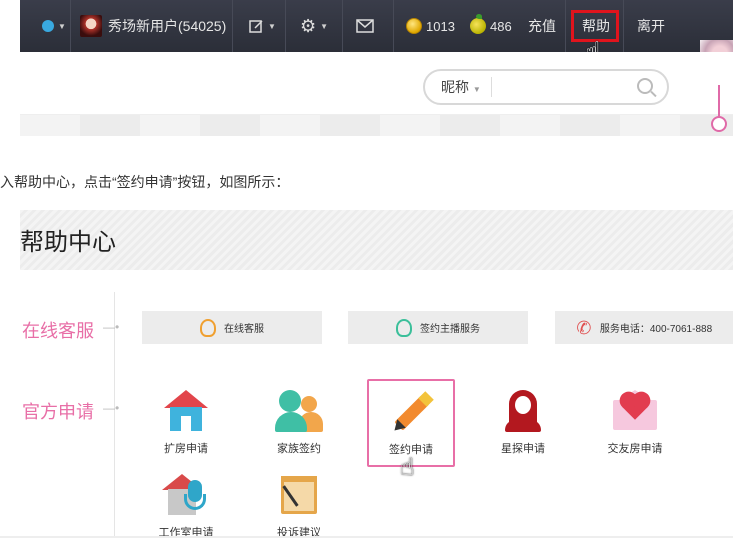  What do you see at coordinates (167, 26) in the screenshot?
I see `user-name: 秀场新用户(54025)` at bounding box center [167, 26].